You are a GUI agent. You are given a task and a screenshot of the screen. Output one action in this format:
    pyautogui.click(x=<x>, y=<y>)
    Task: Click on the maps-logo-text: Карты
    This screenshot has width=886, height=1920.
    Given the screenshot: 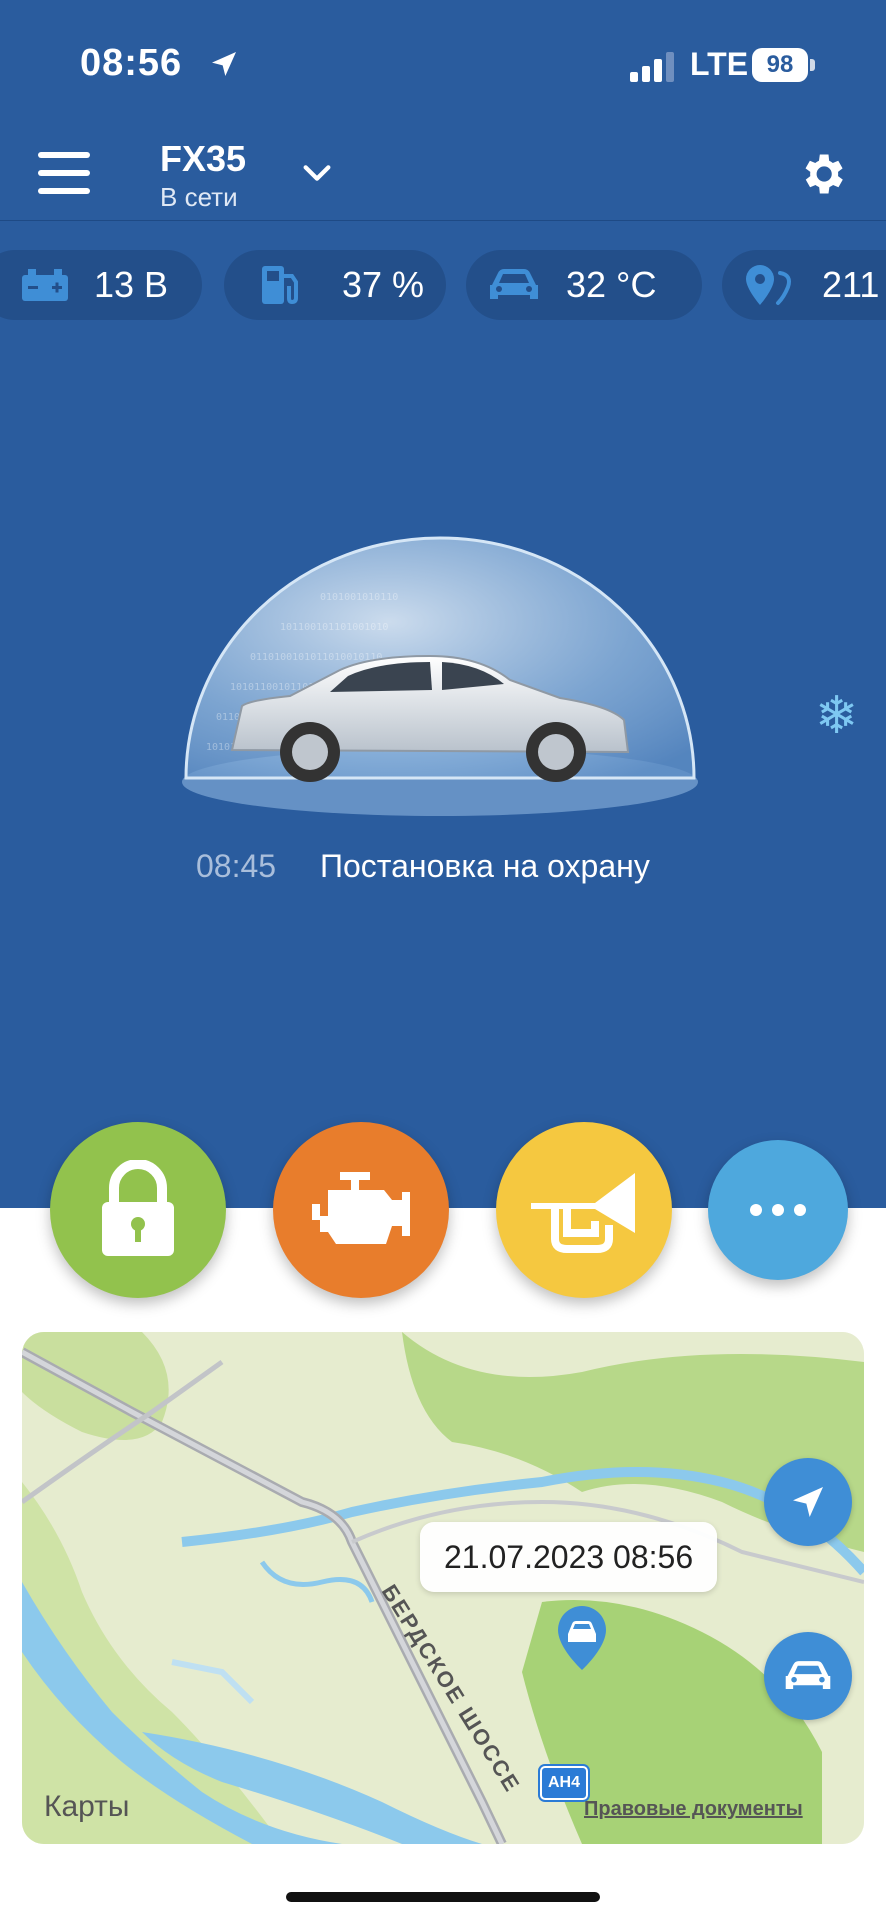 What is the action you would take?
    pyautogui.click(x=87, y=1806)
    